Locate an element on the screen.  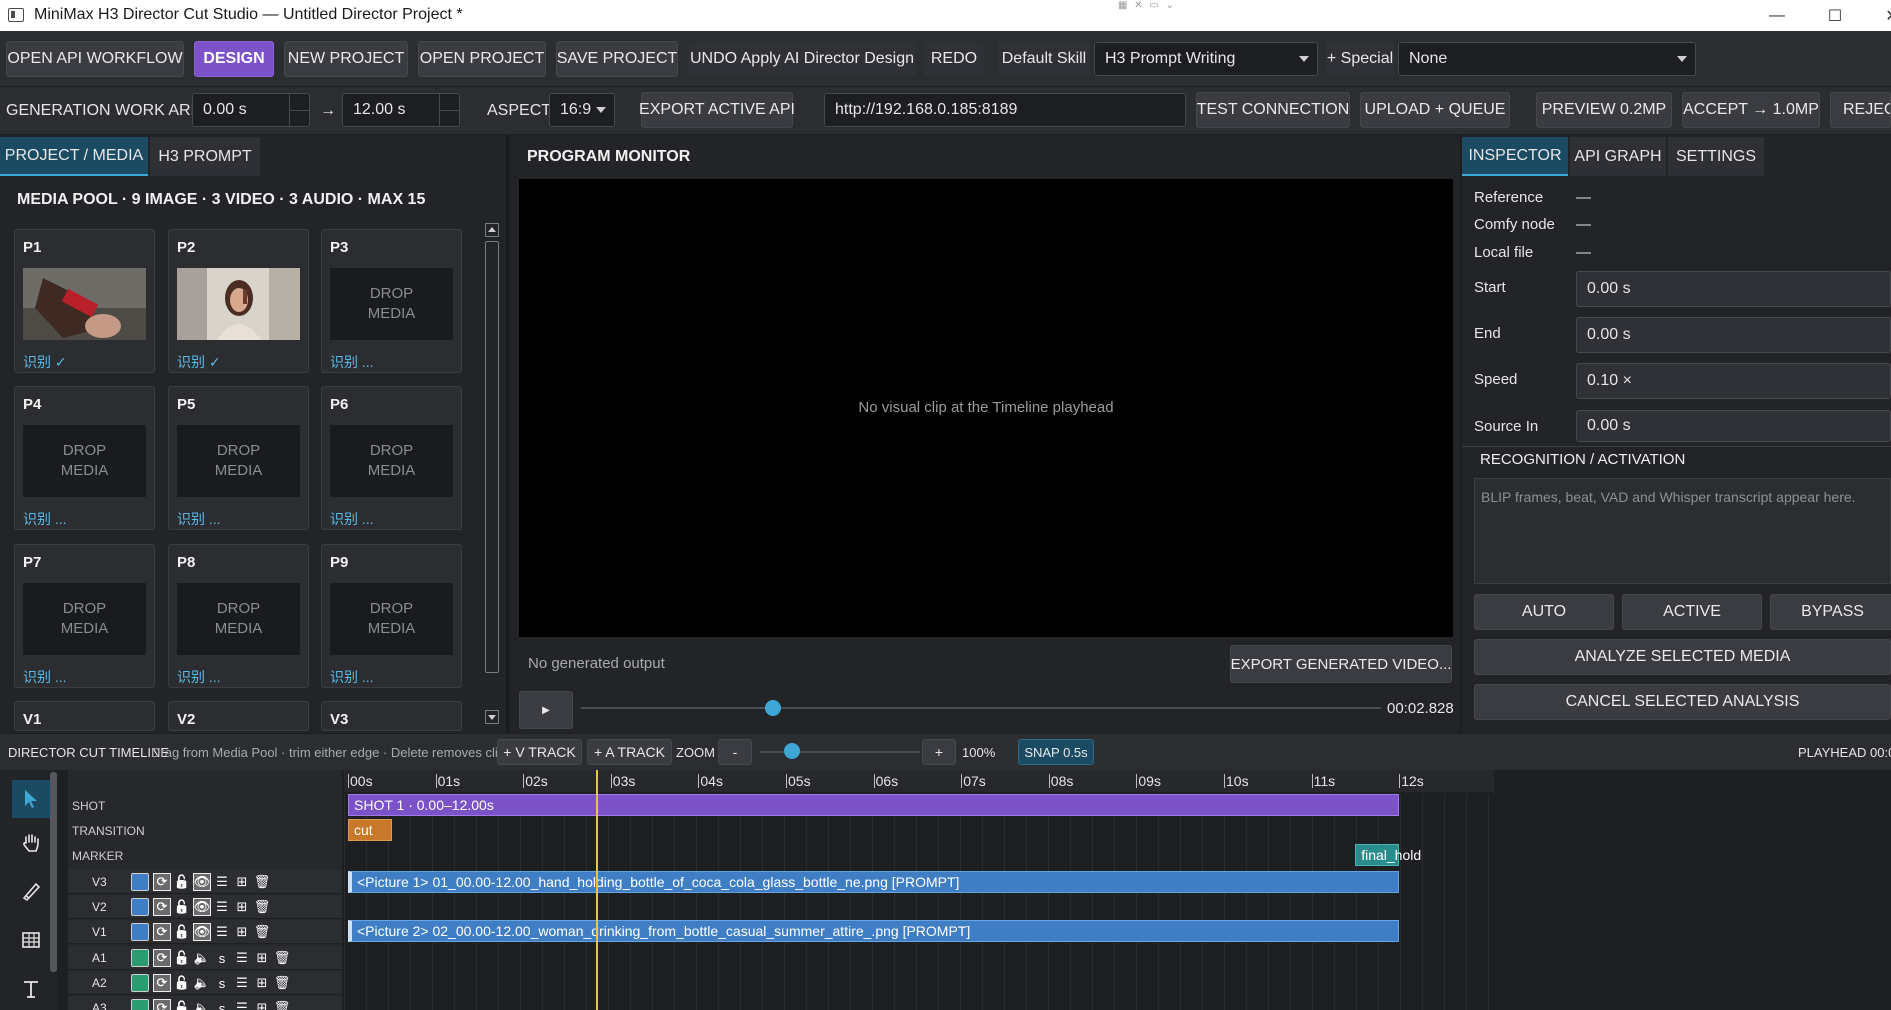
maximize-icon: ☐ is located at coordinates (1835, 15).